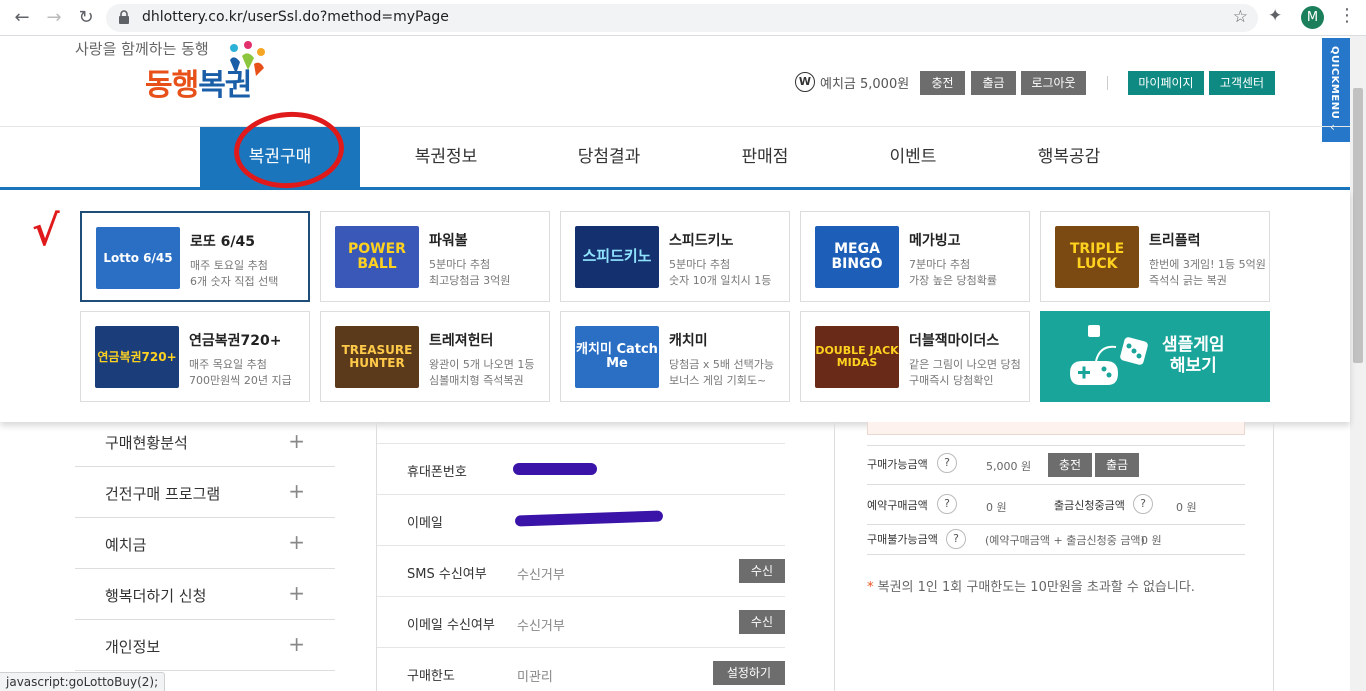  What do you see at coordinates (1117, 465) in the screenshot?
I see `deposit-withdraw-button: 출금` at bounding box center [1117, 465].